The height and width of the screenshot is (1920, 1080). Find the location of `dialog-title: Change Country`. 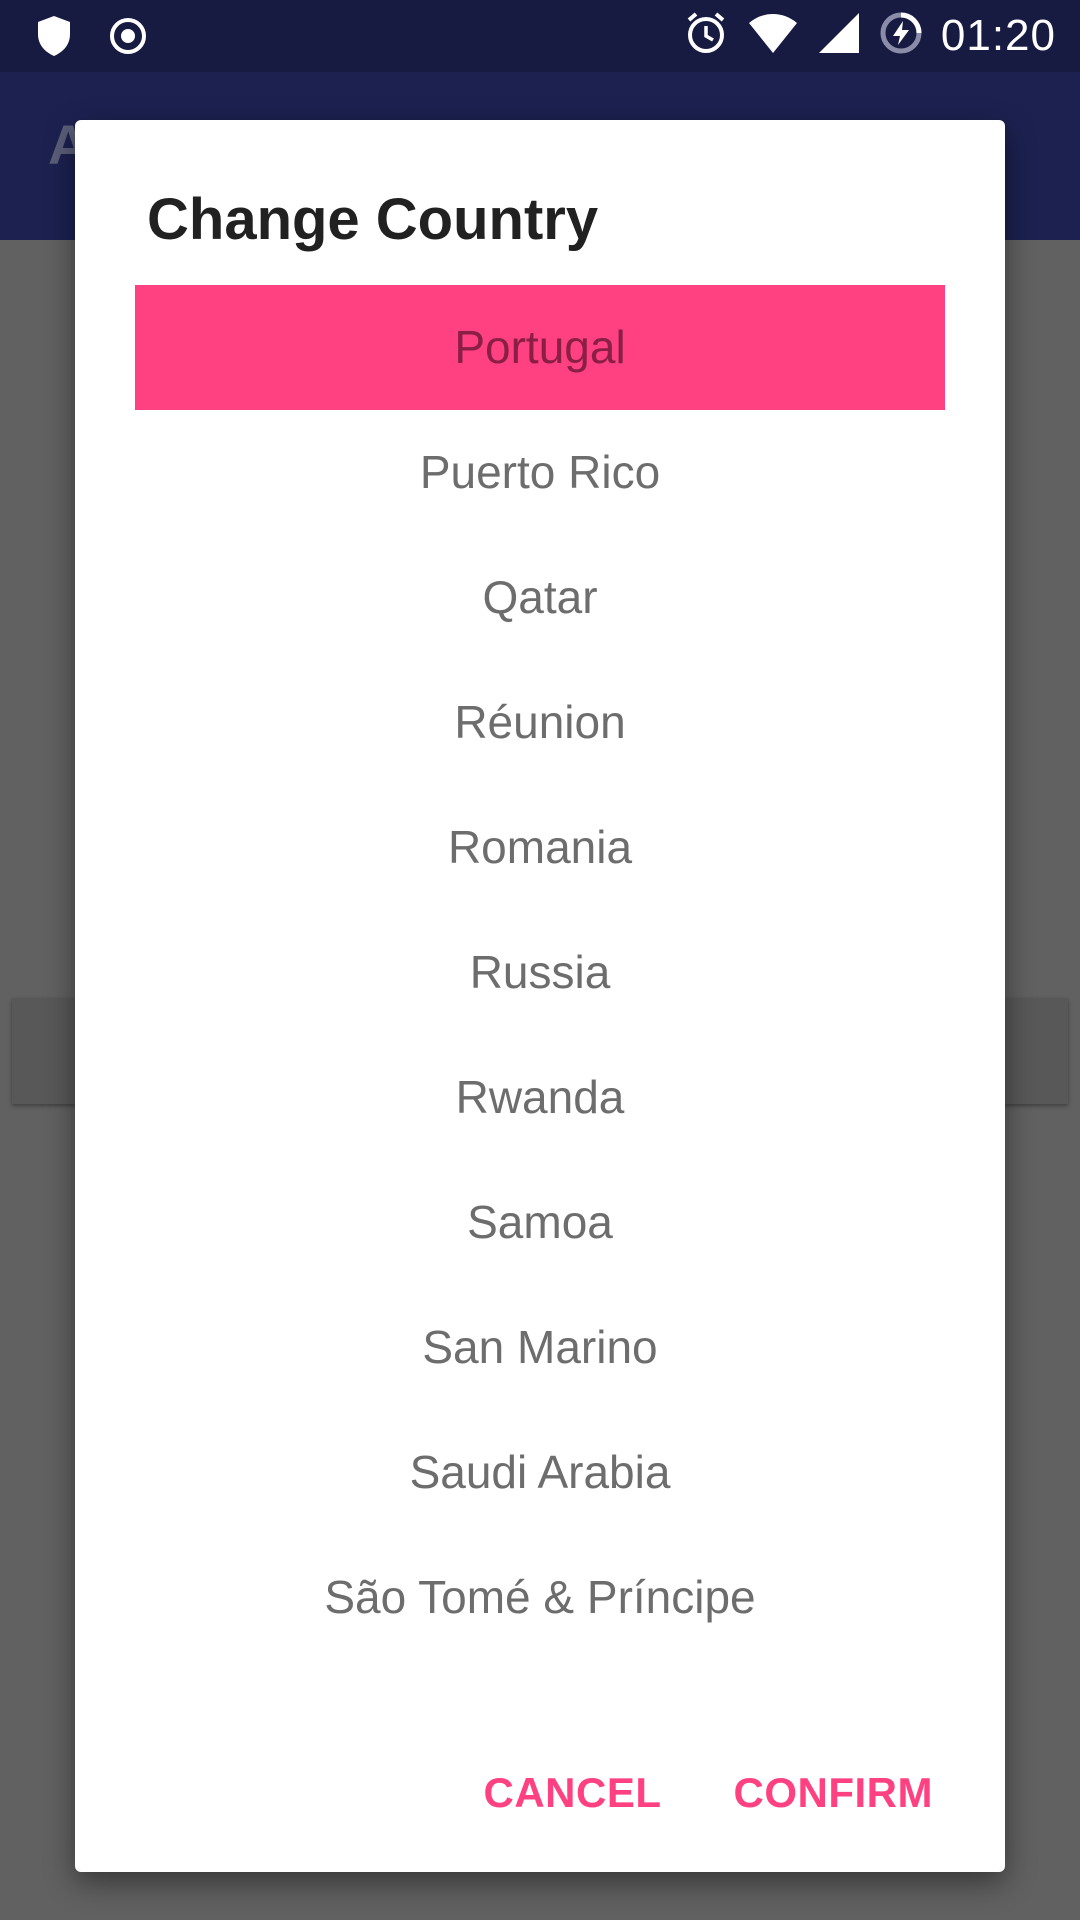

dialog-title: Change Country is located at coordinates (373, 219).